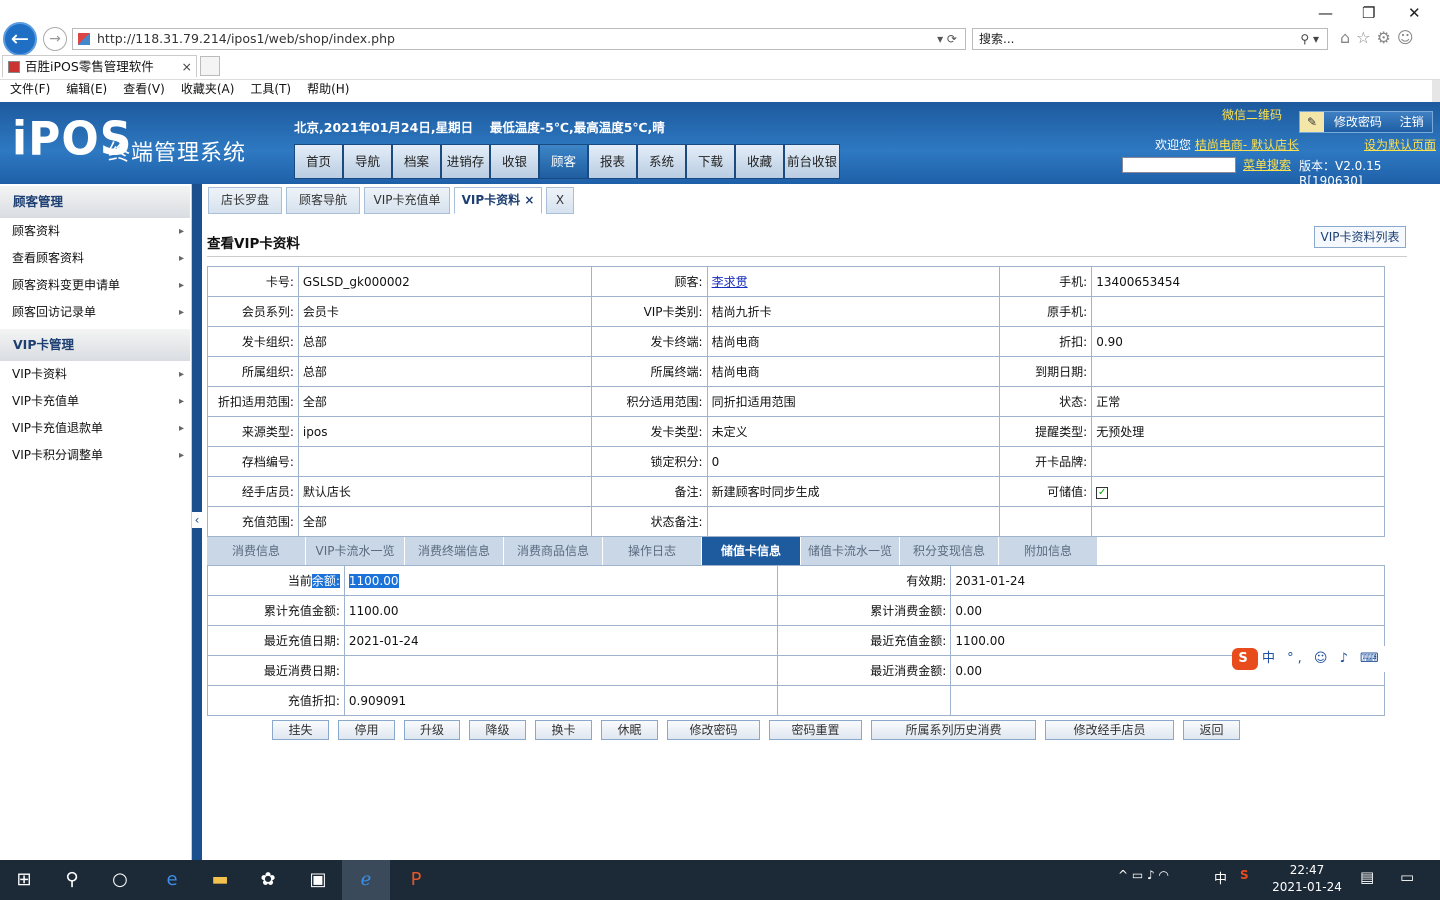 This screenshot has width=1440, height=900. What do you see at coordinates (95, 285) in the screenshot?
I see `sidebar-item-change-request: 顾客资料变更申请单` at bounding box center [95, 285].